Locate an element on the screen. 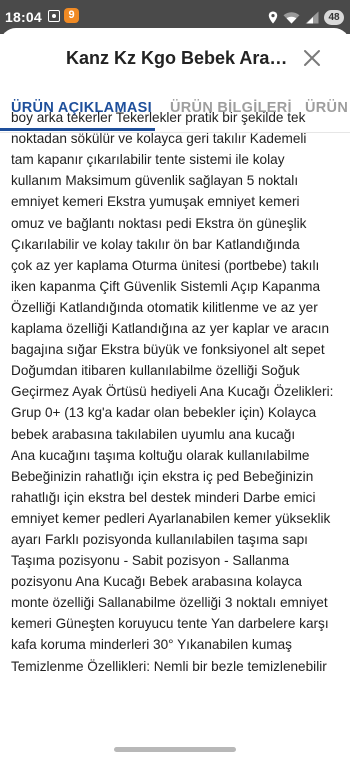 The image size is (350, 758). close-icon is located at coordinates (312, 58).